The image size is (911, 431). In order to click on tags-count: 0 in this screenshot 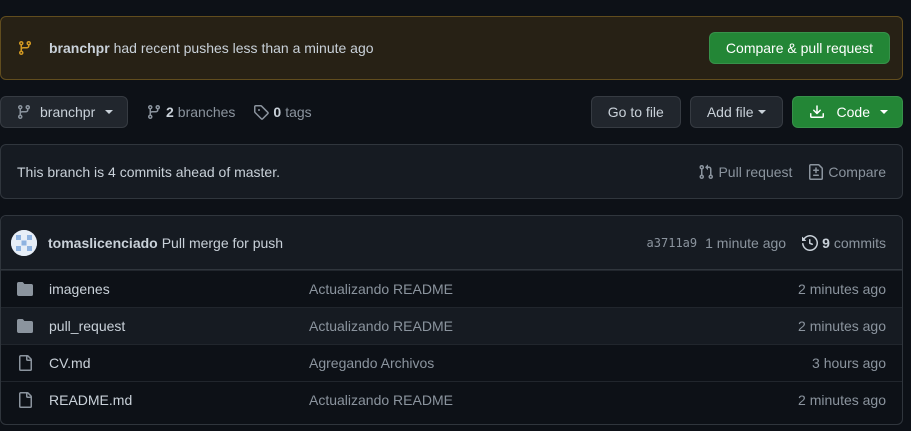, I will do `click(277, 112)`.